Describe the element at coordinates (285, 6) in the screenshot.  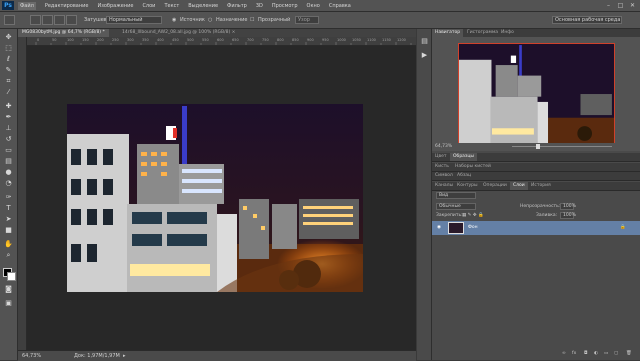
I see `menu-view: Просмотр` at that location.